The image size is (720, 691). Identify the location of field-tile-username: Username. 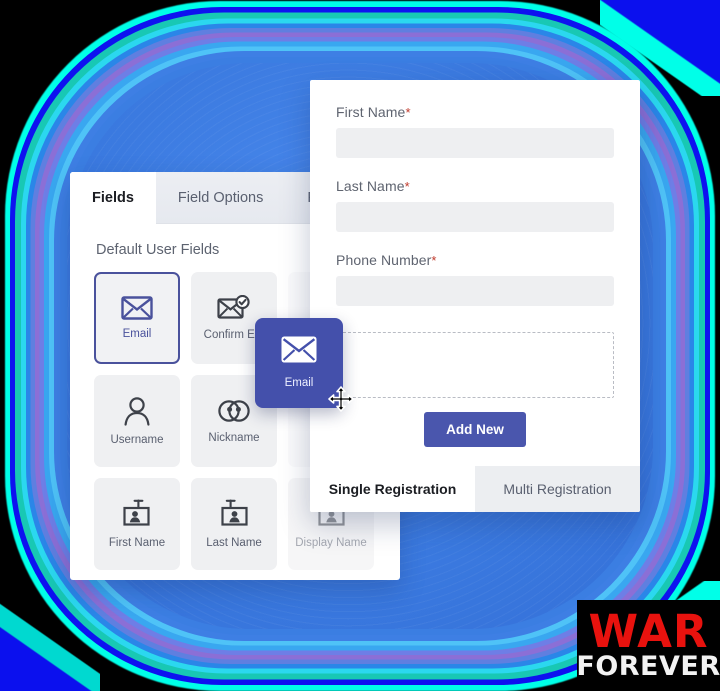
(137, 421).